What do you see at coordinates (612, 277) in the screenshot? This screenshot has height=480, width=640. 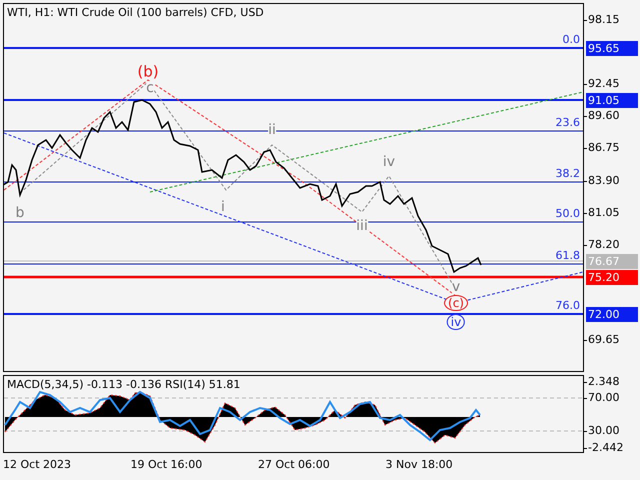 I see `price-tag: 75.20` at bounding box center [612, 277].